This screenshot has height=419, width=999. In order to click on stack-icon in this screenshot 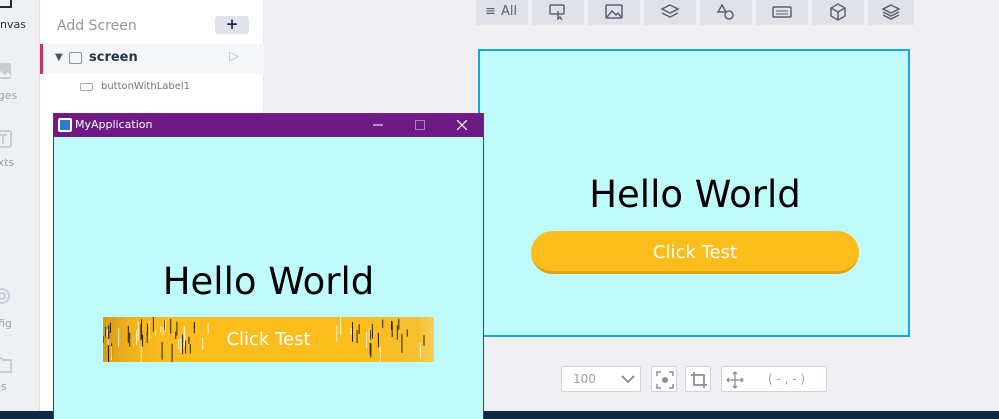, I will do `click(891, 12)`.